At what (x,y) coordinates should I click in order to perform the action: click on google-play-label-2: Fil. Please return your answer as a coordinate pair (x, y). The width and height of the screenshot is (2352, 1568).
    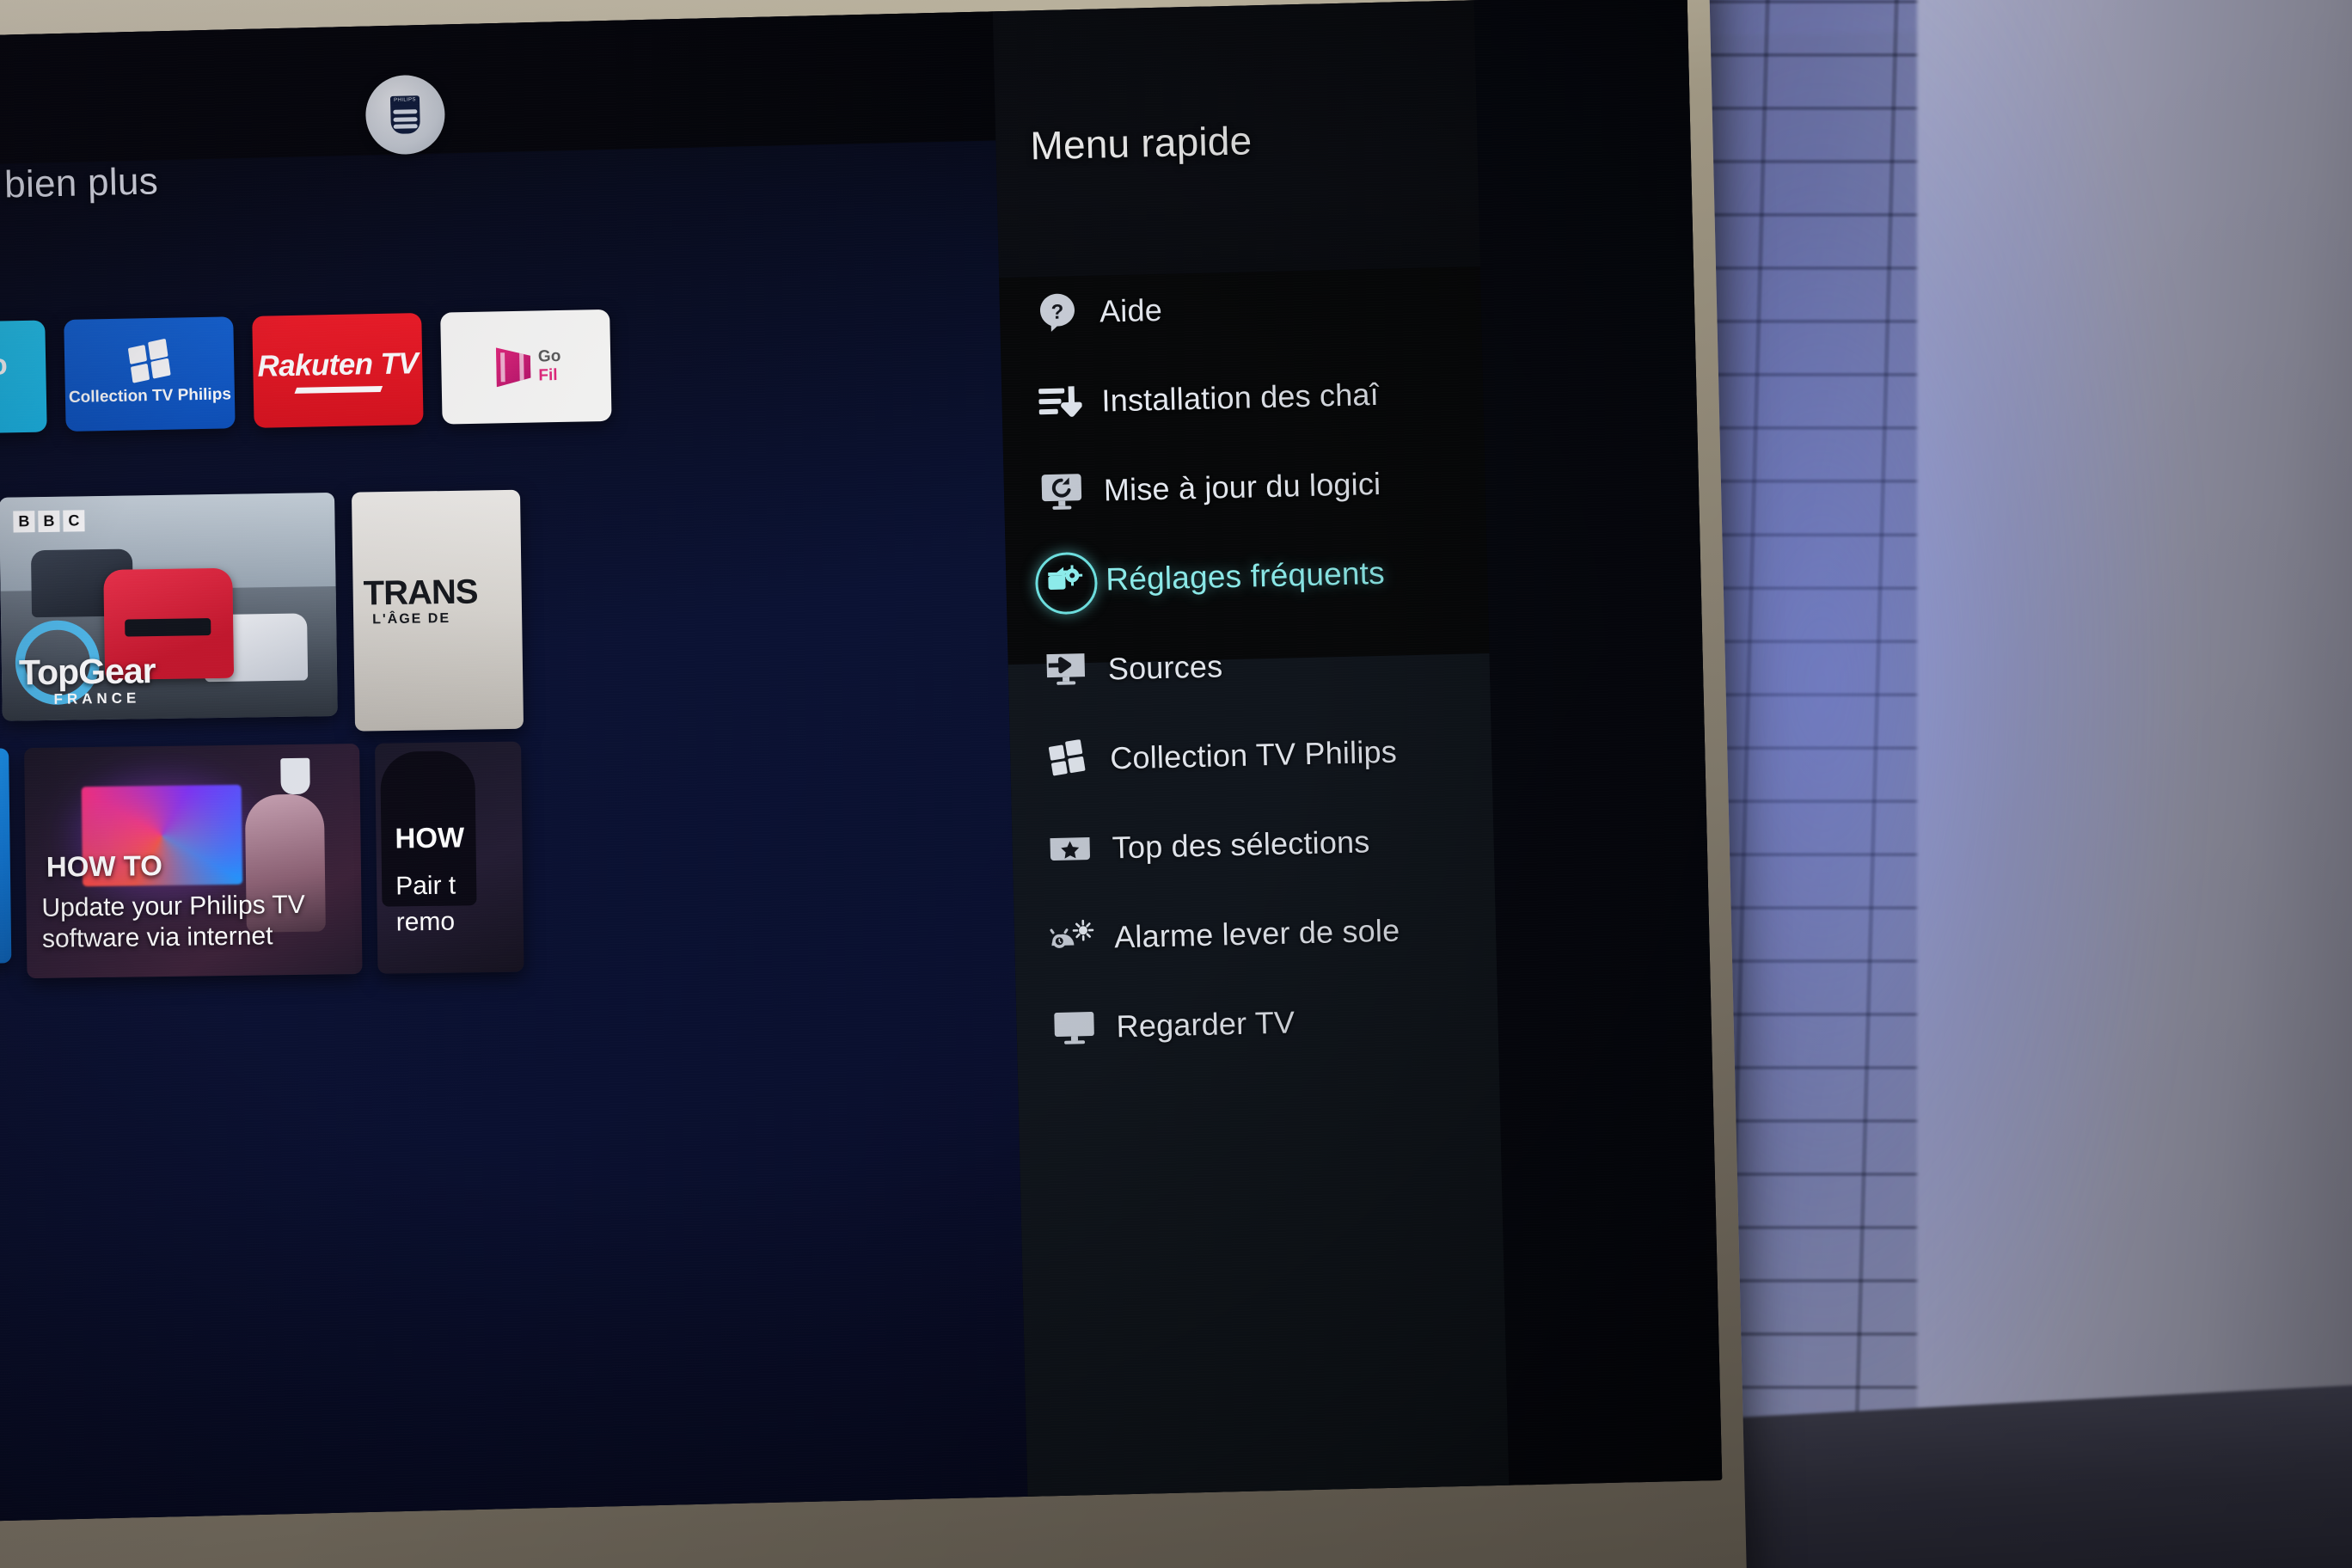
    Looking at the image, I should click on (548, 375).